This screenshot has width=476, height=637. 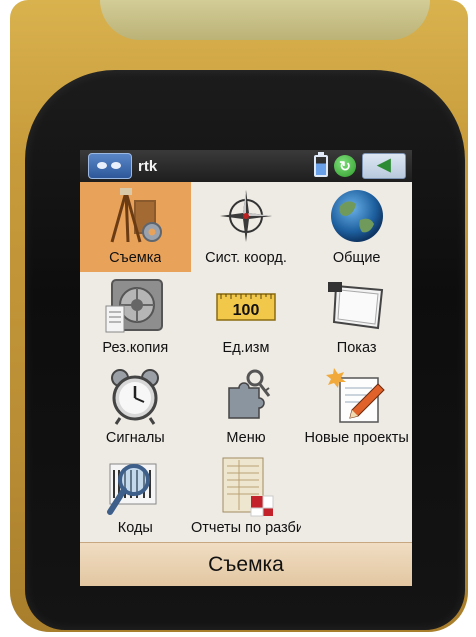 I want to click on codes-magnifier-icon, so click(x=132, y=489).